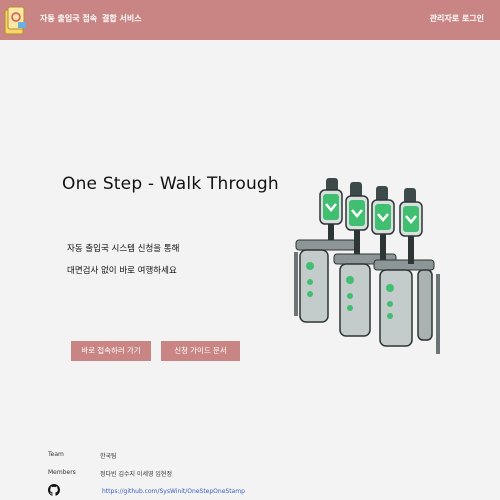 The width and height of the screenshot is (500, 500). I want to click on passport-stamp-logo-icon, so click(16, 20).